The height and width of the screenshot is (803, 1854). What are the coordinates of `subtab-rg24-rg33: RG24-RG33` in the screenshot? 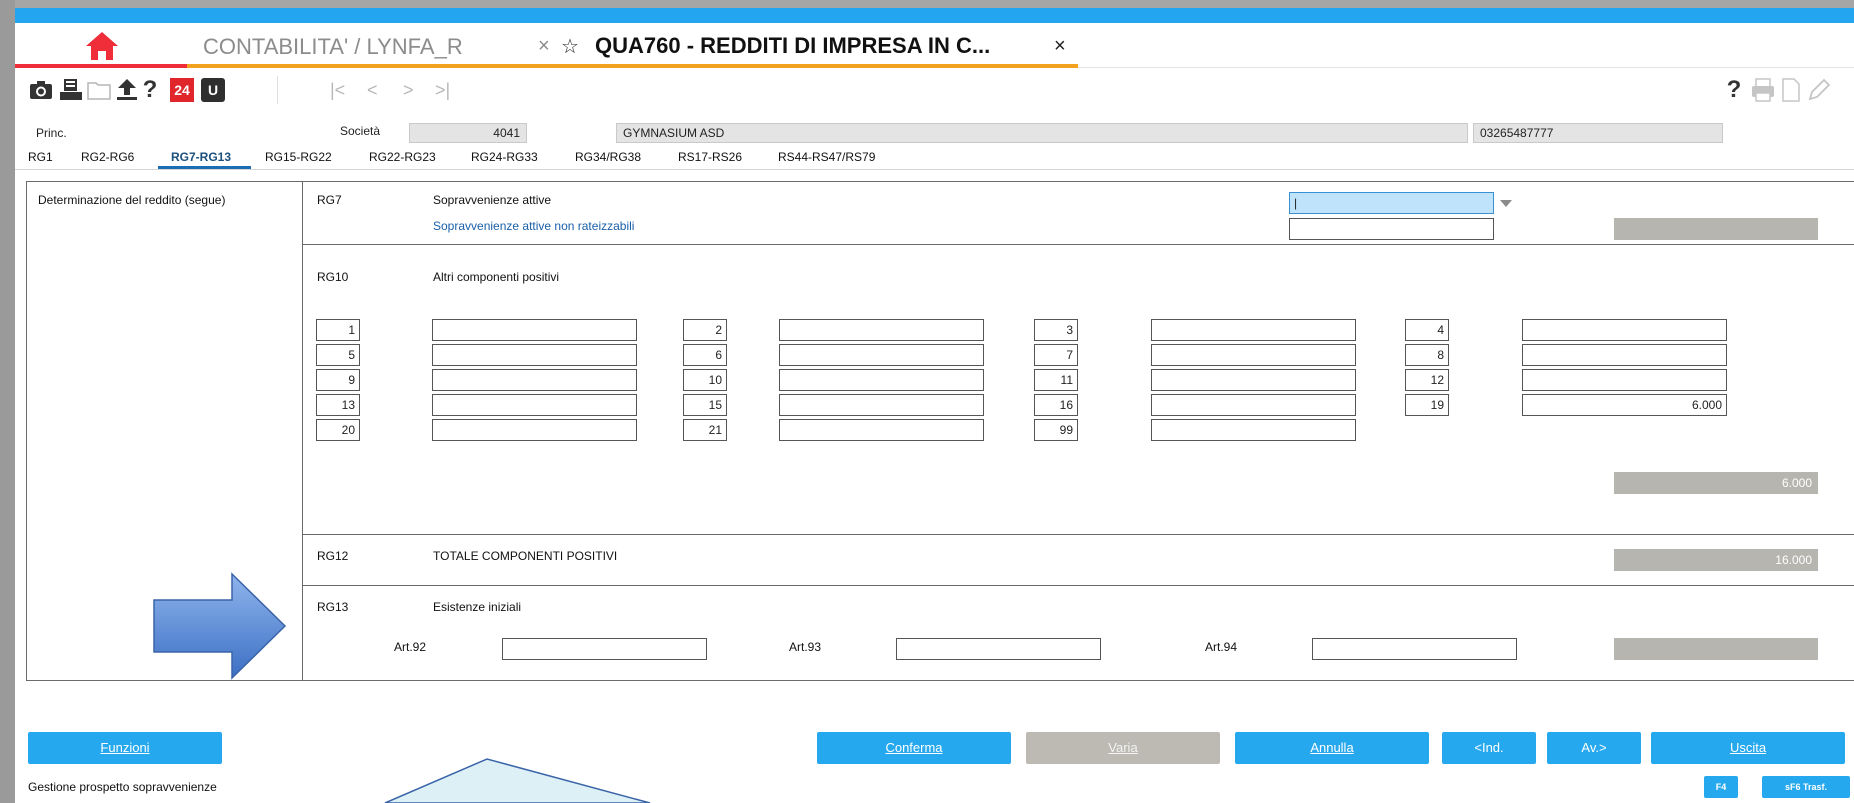 It's located at (504, 157).